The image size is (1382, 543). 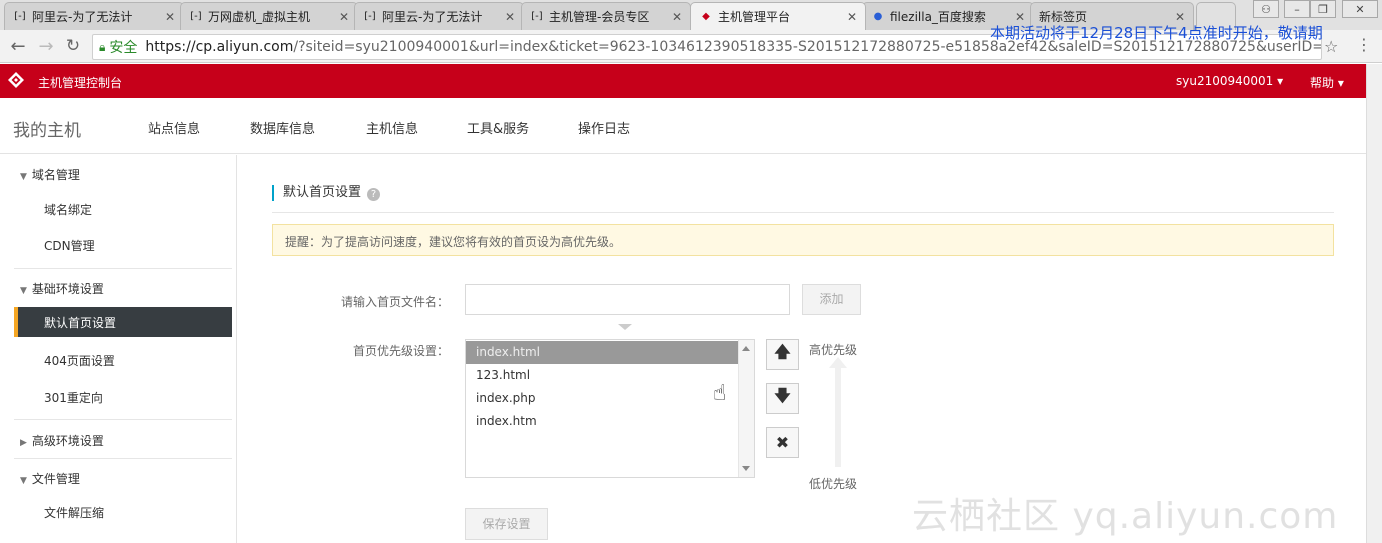 I want to click on lock-icon: 🔒︎, so click(x=102, y=46).